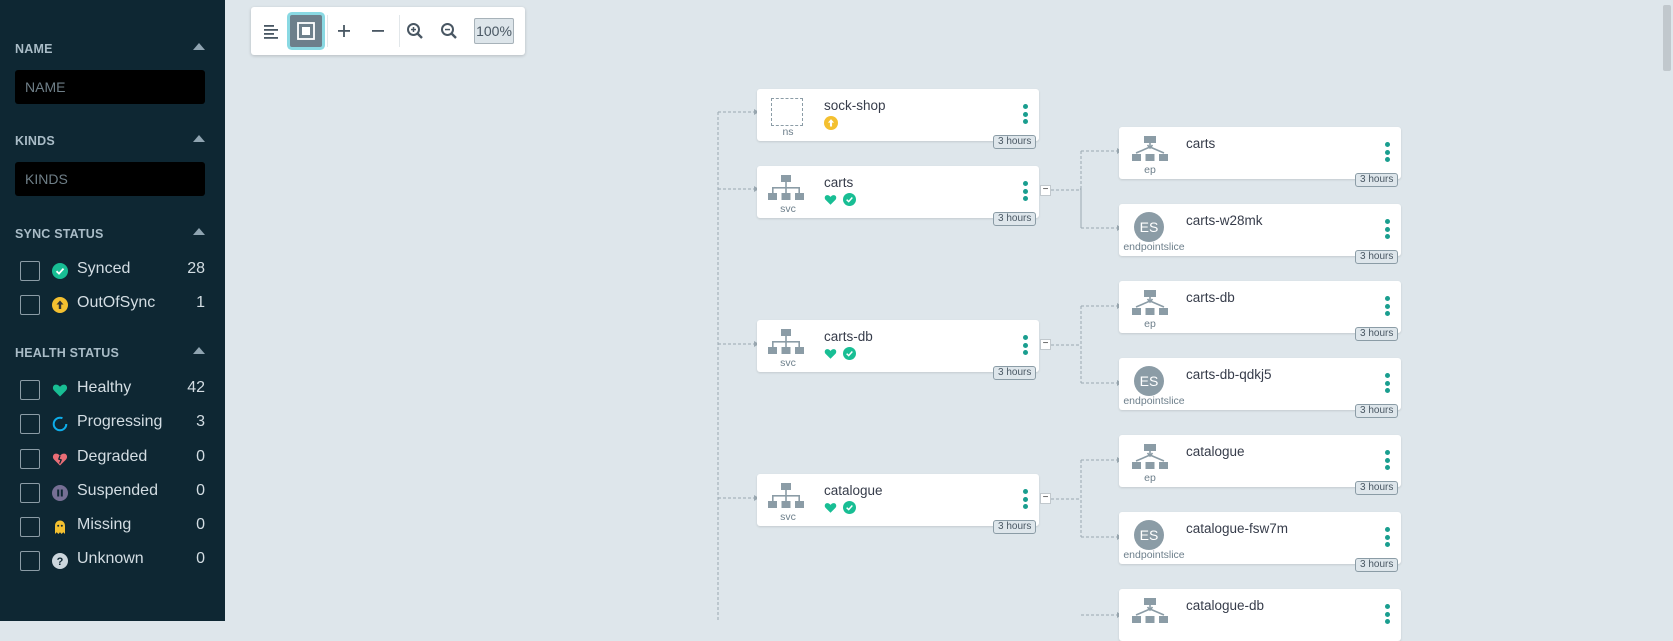 The image size is (1673, 641). Describe the element at coordinates (112, 424) in the screenshot. I see `health-filter-progressing: Progressing 3` at that location.